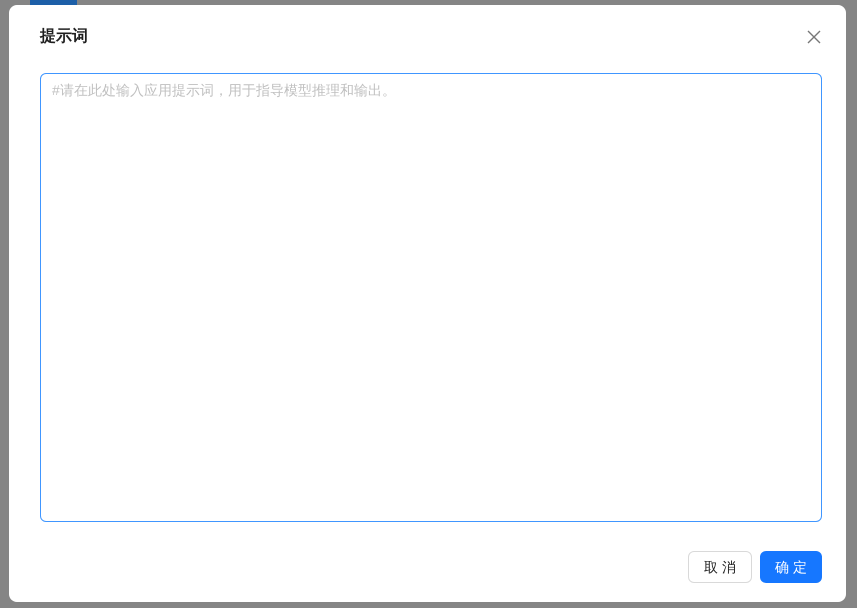  I want to click on confirm-button: 确 定, so click(791, 567).